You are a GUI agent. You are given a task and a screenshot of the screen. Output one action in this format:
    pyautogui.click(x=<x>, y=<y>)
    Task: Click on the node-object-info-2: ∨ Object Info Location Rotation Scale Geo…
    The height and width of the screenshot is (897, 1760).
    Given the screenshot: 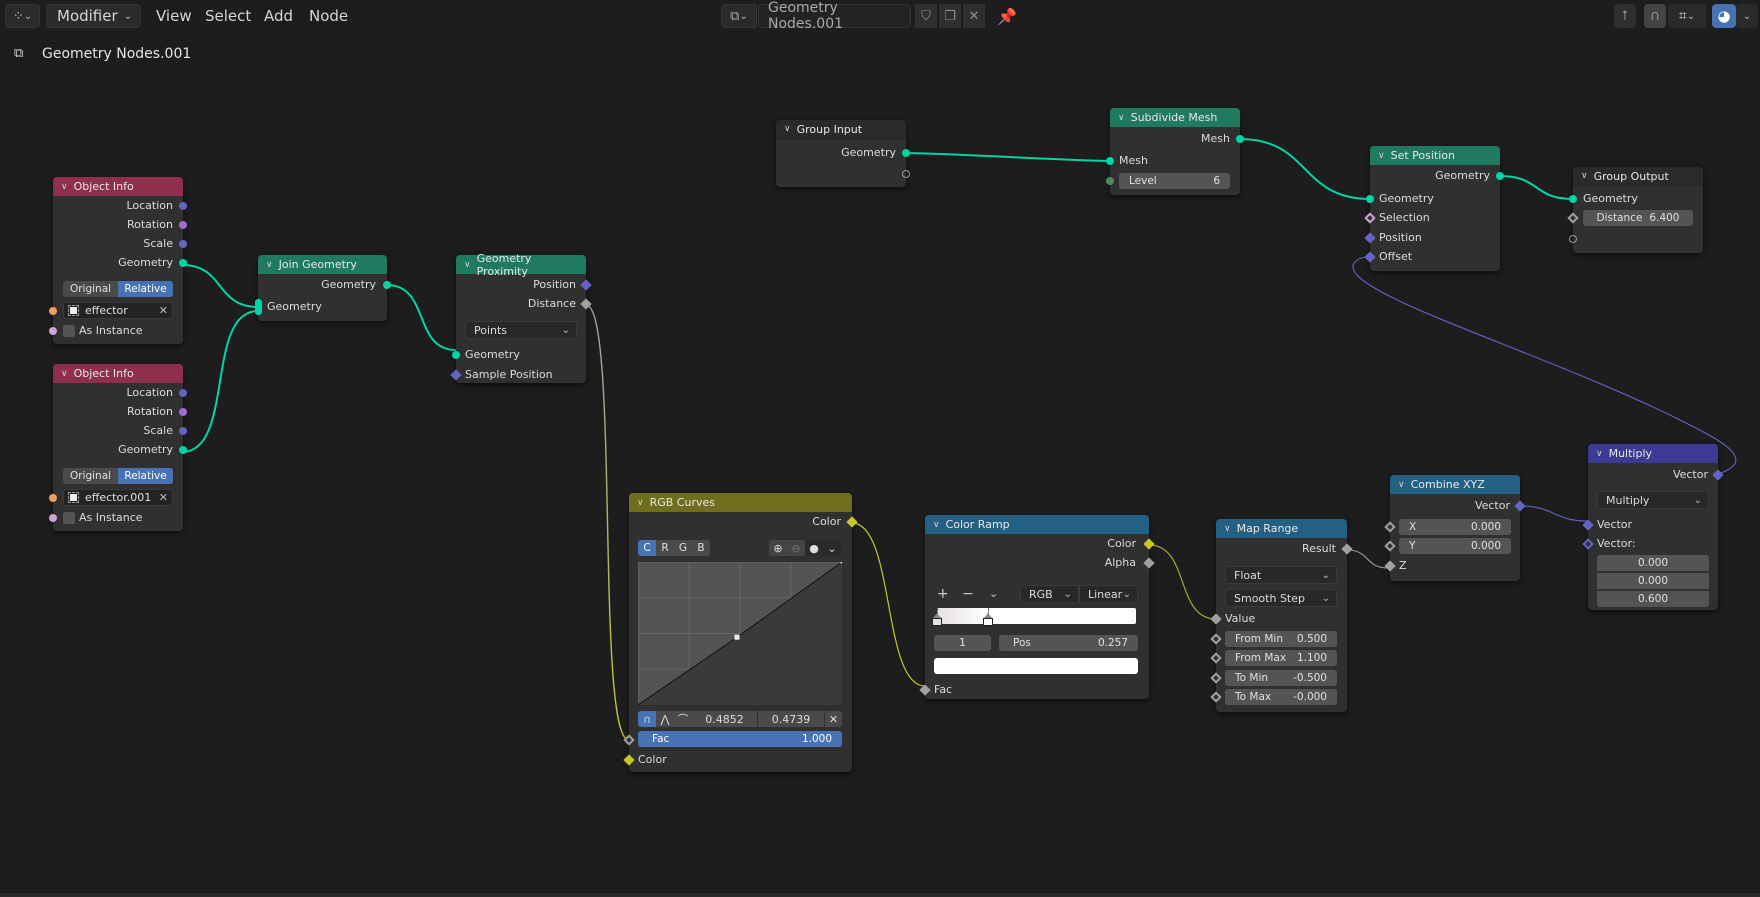 What is the action you would take?
    pyautogui.click(x=118, y=447)
    